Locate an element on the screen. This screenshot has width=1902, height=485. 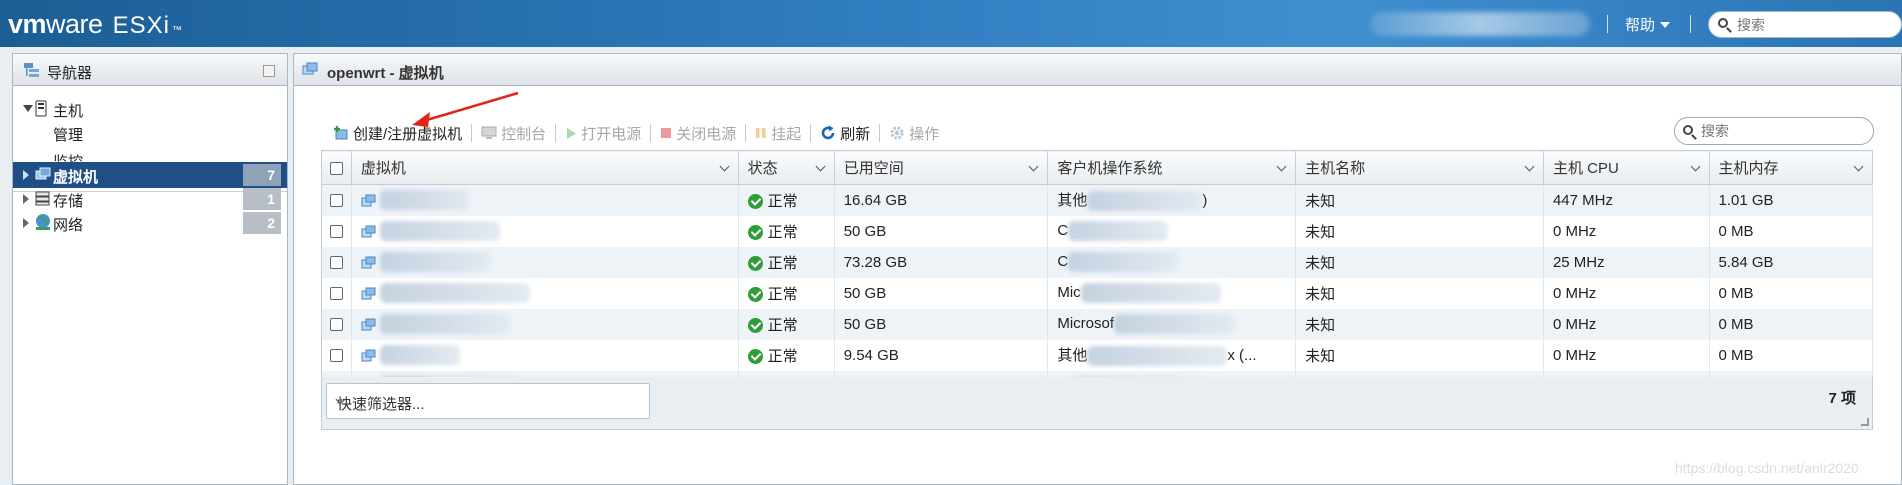
global-search-box is located at coordinates (1805, 24).